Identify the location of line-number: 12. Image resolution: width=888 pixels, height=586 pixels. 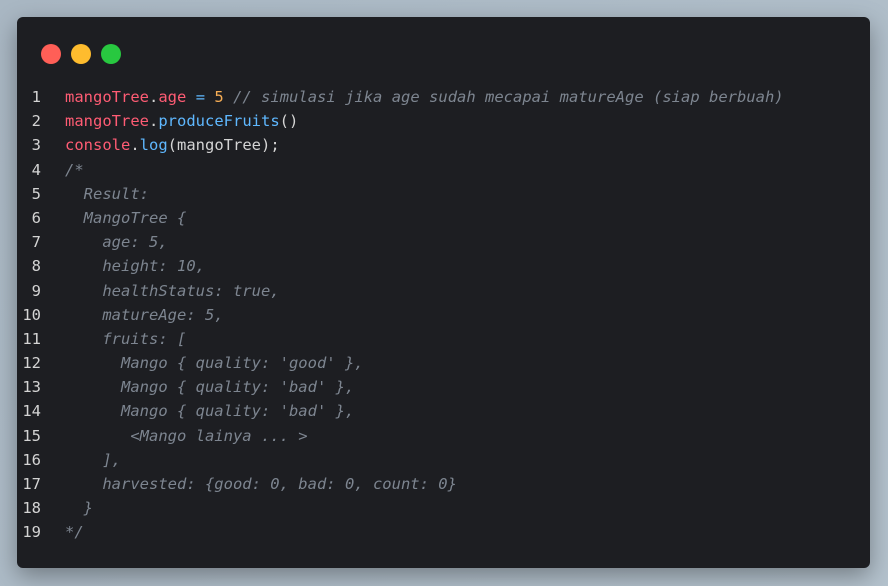
(31, 363).